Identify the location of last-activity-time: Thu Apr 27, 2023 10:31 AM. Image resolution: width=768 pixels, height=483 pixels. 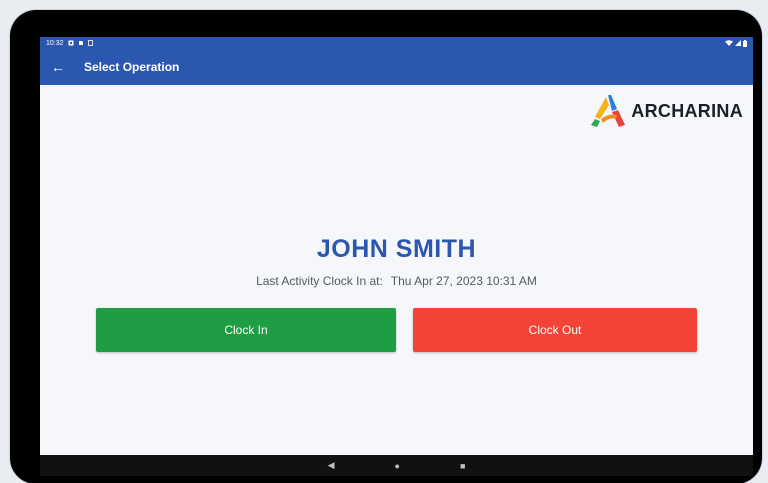
(463, 281).